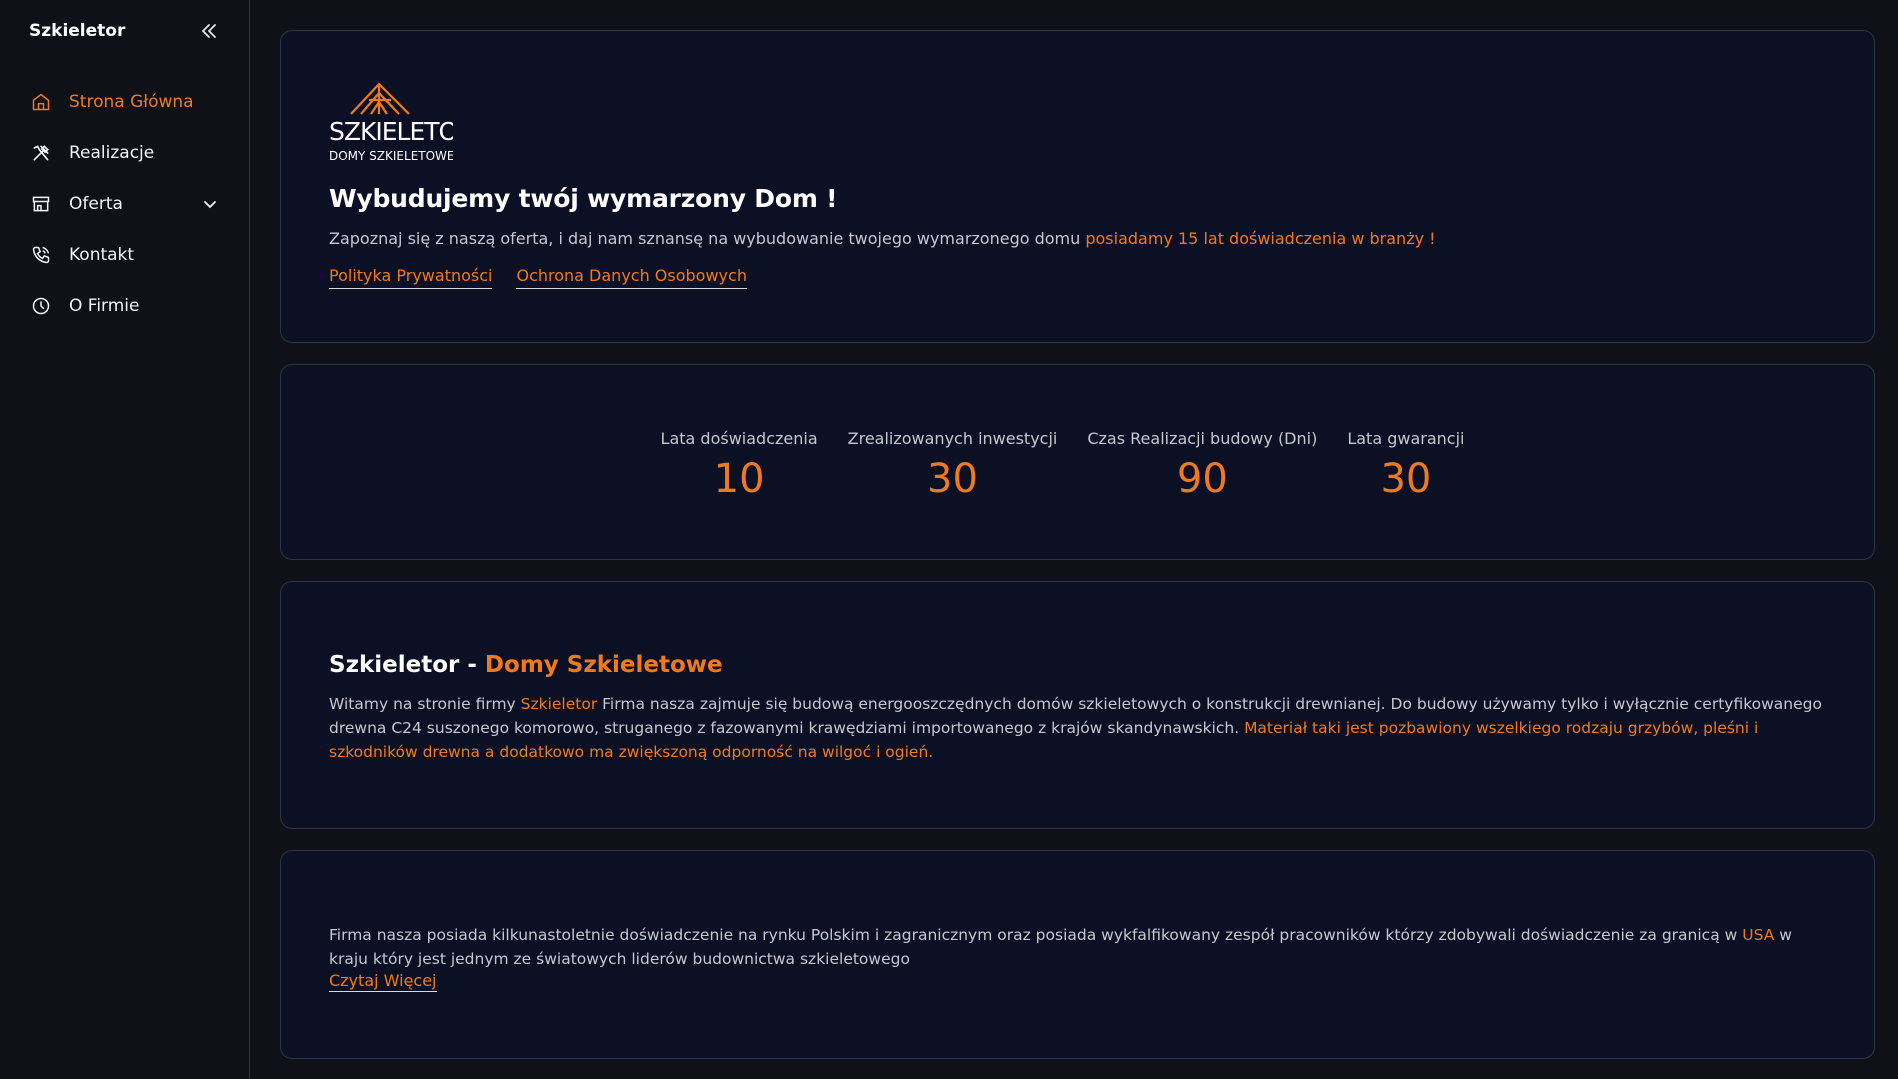  Describe the element at coordinates (583, 198) in the screenshot. I see `hero-title: Wybudujemy twój wymarzony Dom !` at that location.